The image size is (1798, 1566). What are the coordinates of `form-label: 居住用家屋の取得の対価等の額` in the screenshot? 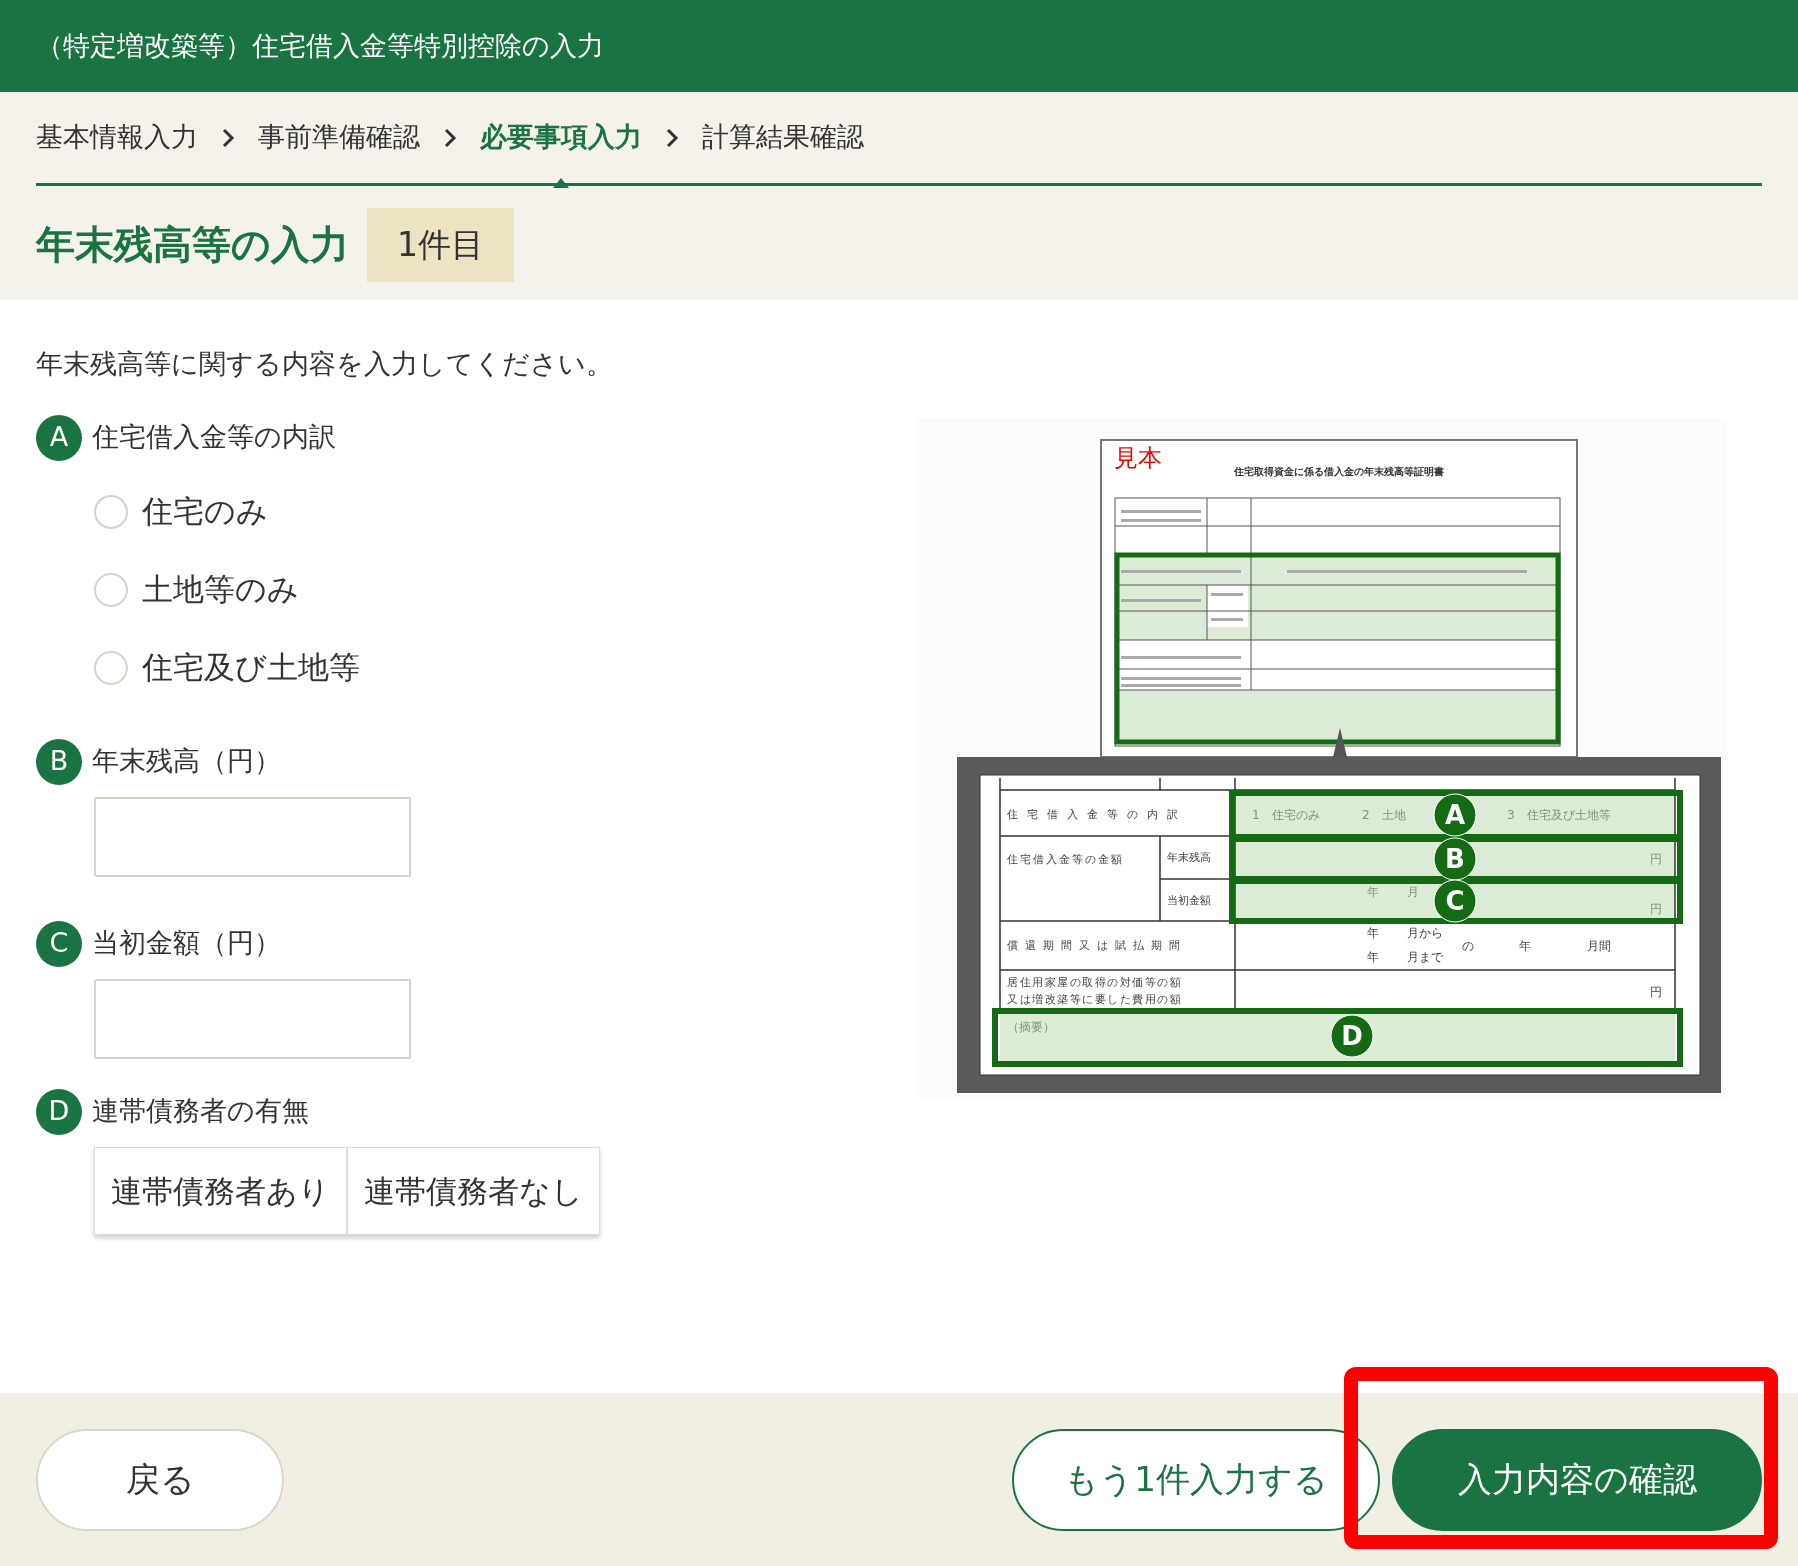 It's located at (1094, 982).